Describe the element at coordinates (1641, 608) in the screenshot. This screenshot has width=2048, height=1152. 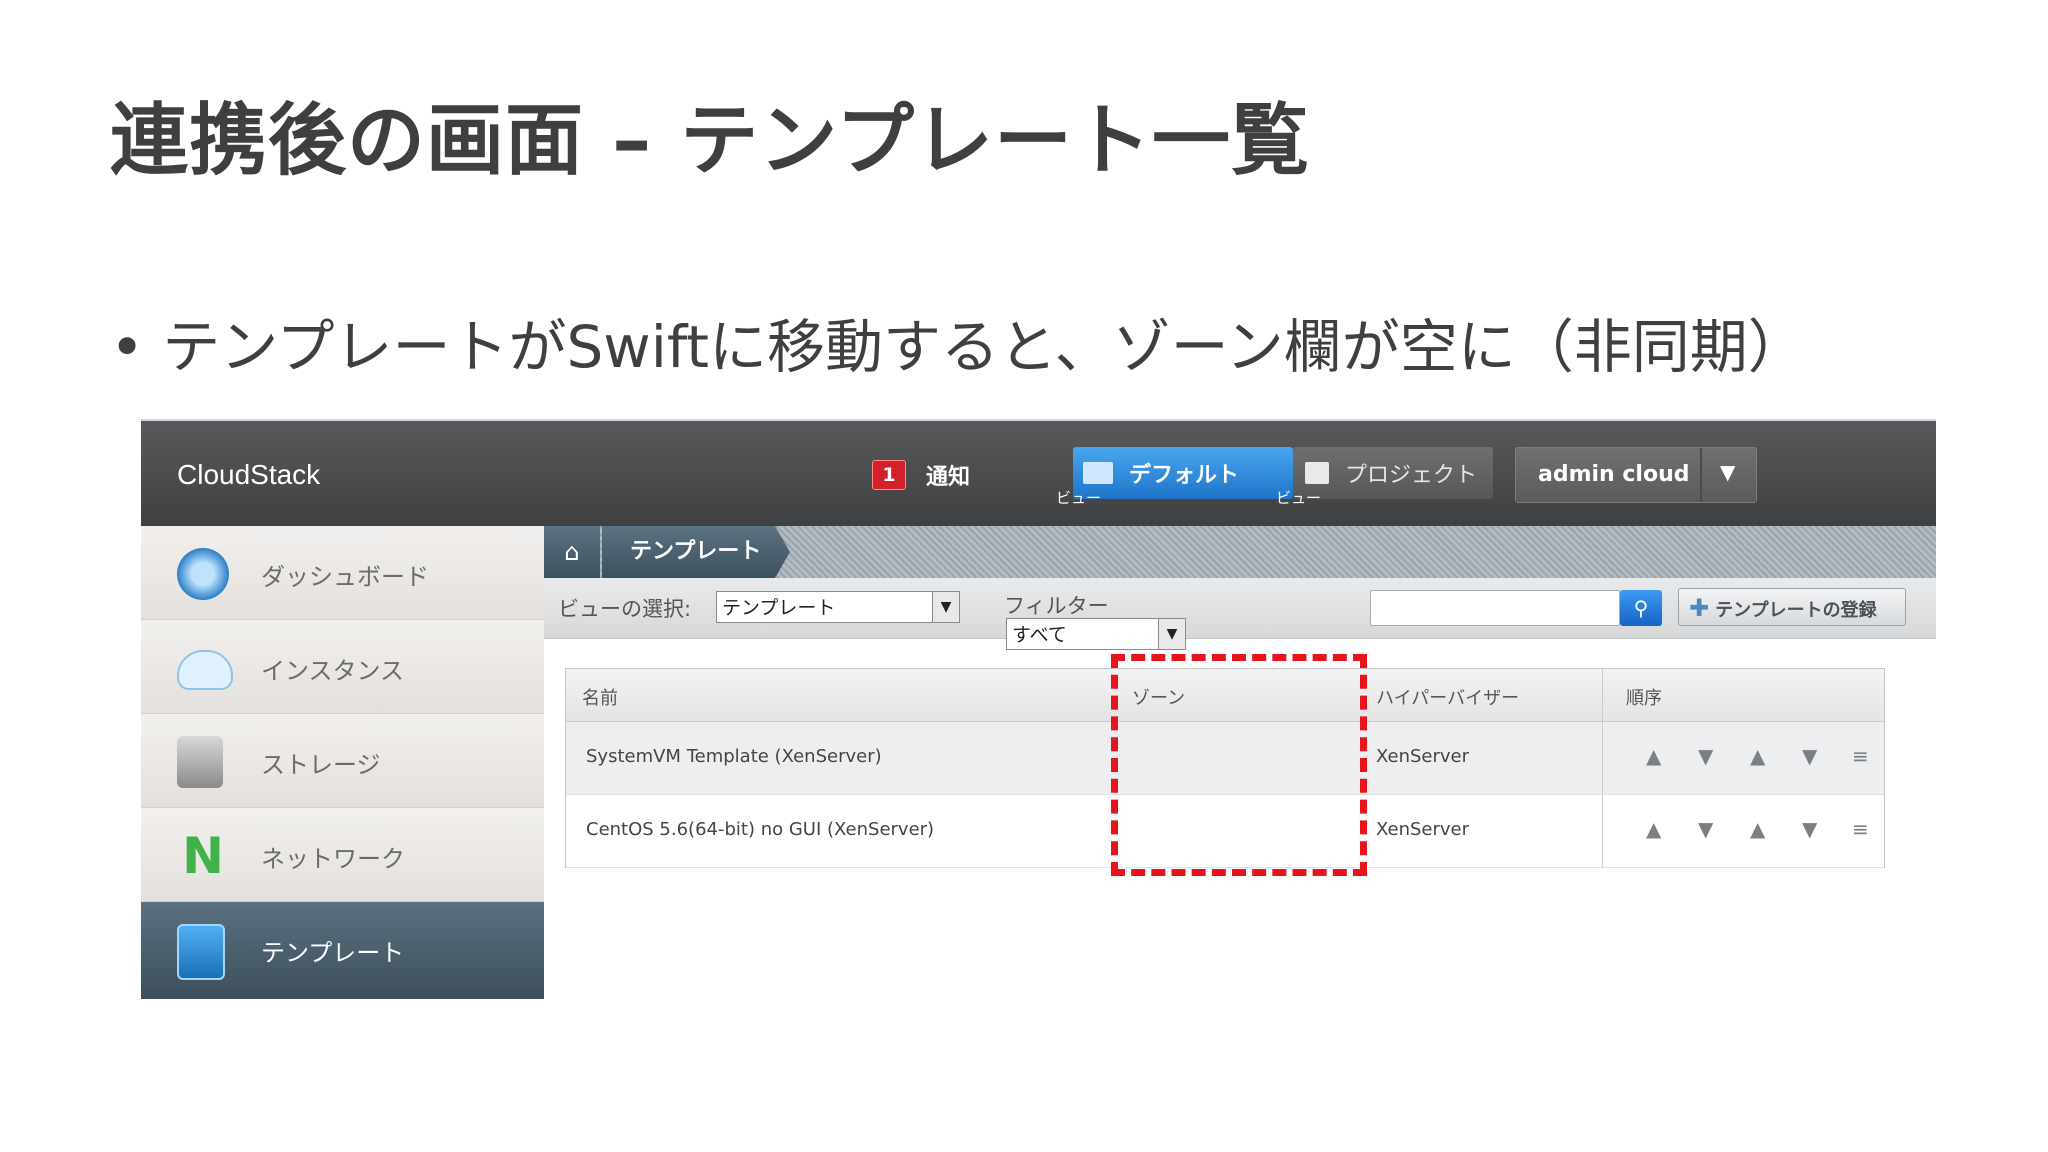
I see `search-icon: ⚲` at that location.